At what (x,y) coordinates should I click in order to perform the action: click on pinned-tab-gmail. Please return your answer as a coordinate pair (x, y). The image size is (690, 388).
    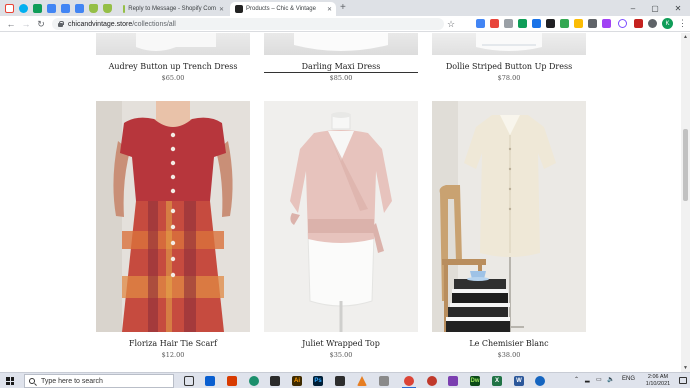
    Looking at the image, I should click on (9, 8).